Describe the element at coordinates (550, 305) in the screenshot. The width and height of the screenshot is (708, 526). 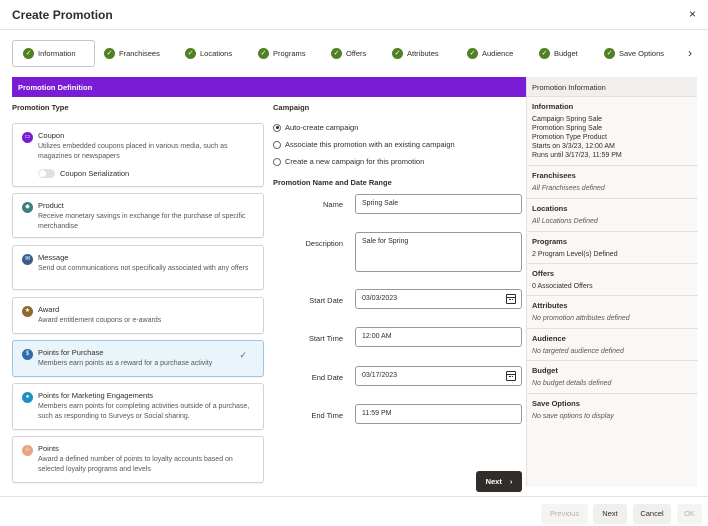
I see `info-section-title: Attributes` at that location.